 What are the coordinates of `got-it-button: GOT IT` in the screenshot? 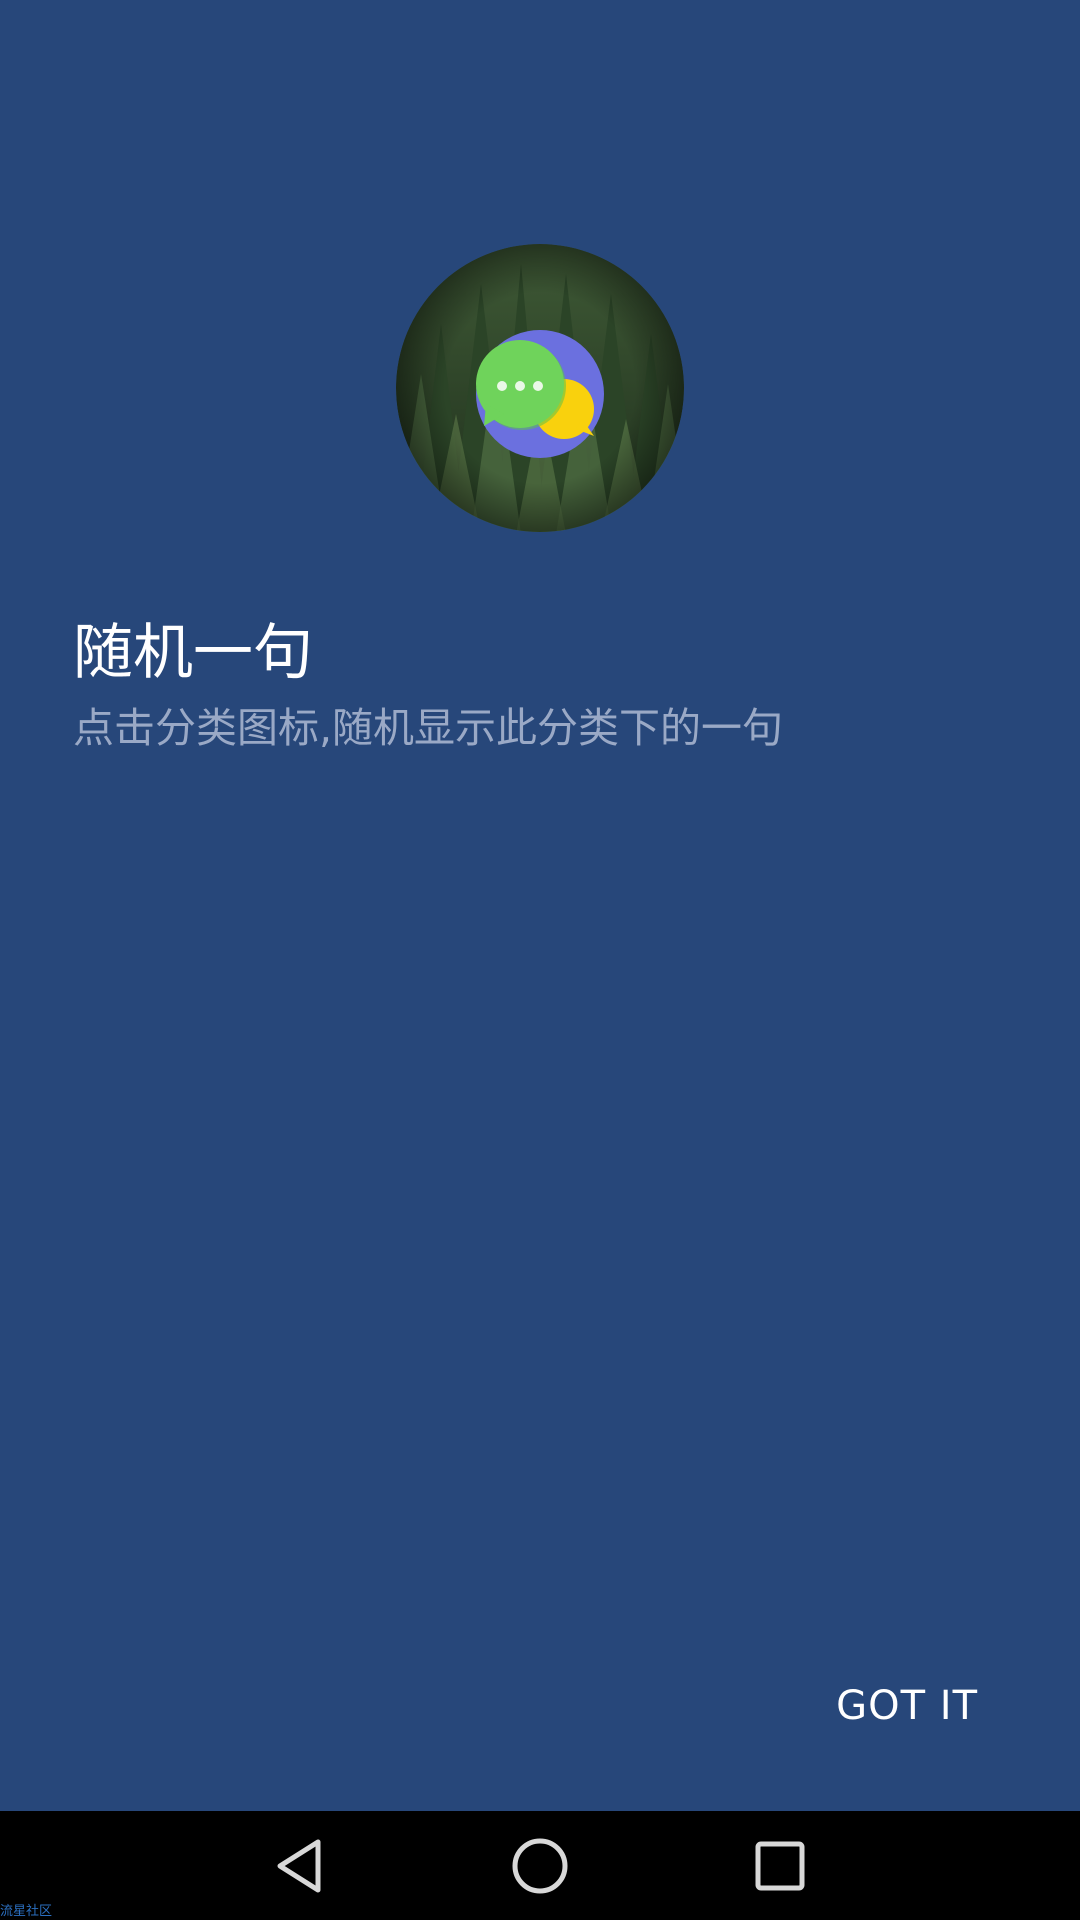 It's located at (907, 1706).